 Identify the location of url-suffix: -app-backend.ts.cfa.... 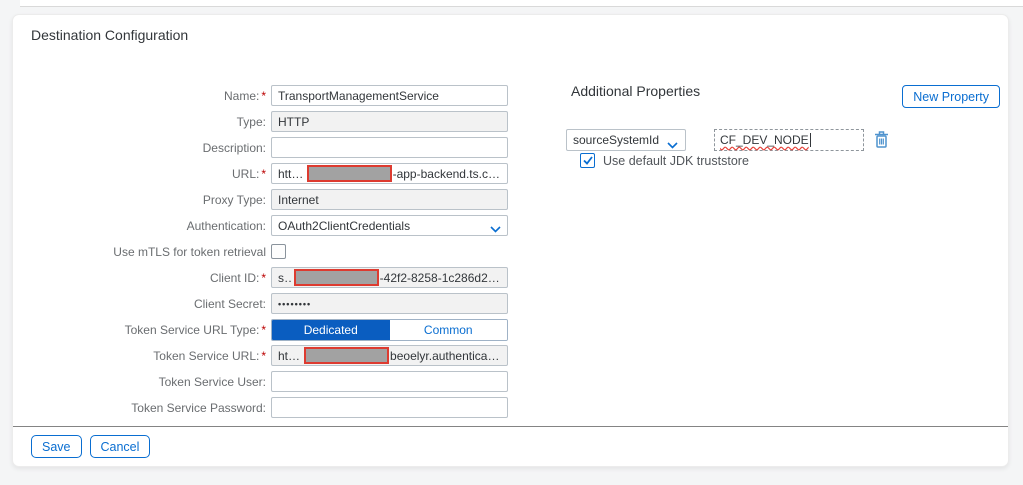
(446, 173).